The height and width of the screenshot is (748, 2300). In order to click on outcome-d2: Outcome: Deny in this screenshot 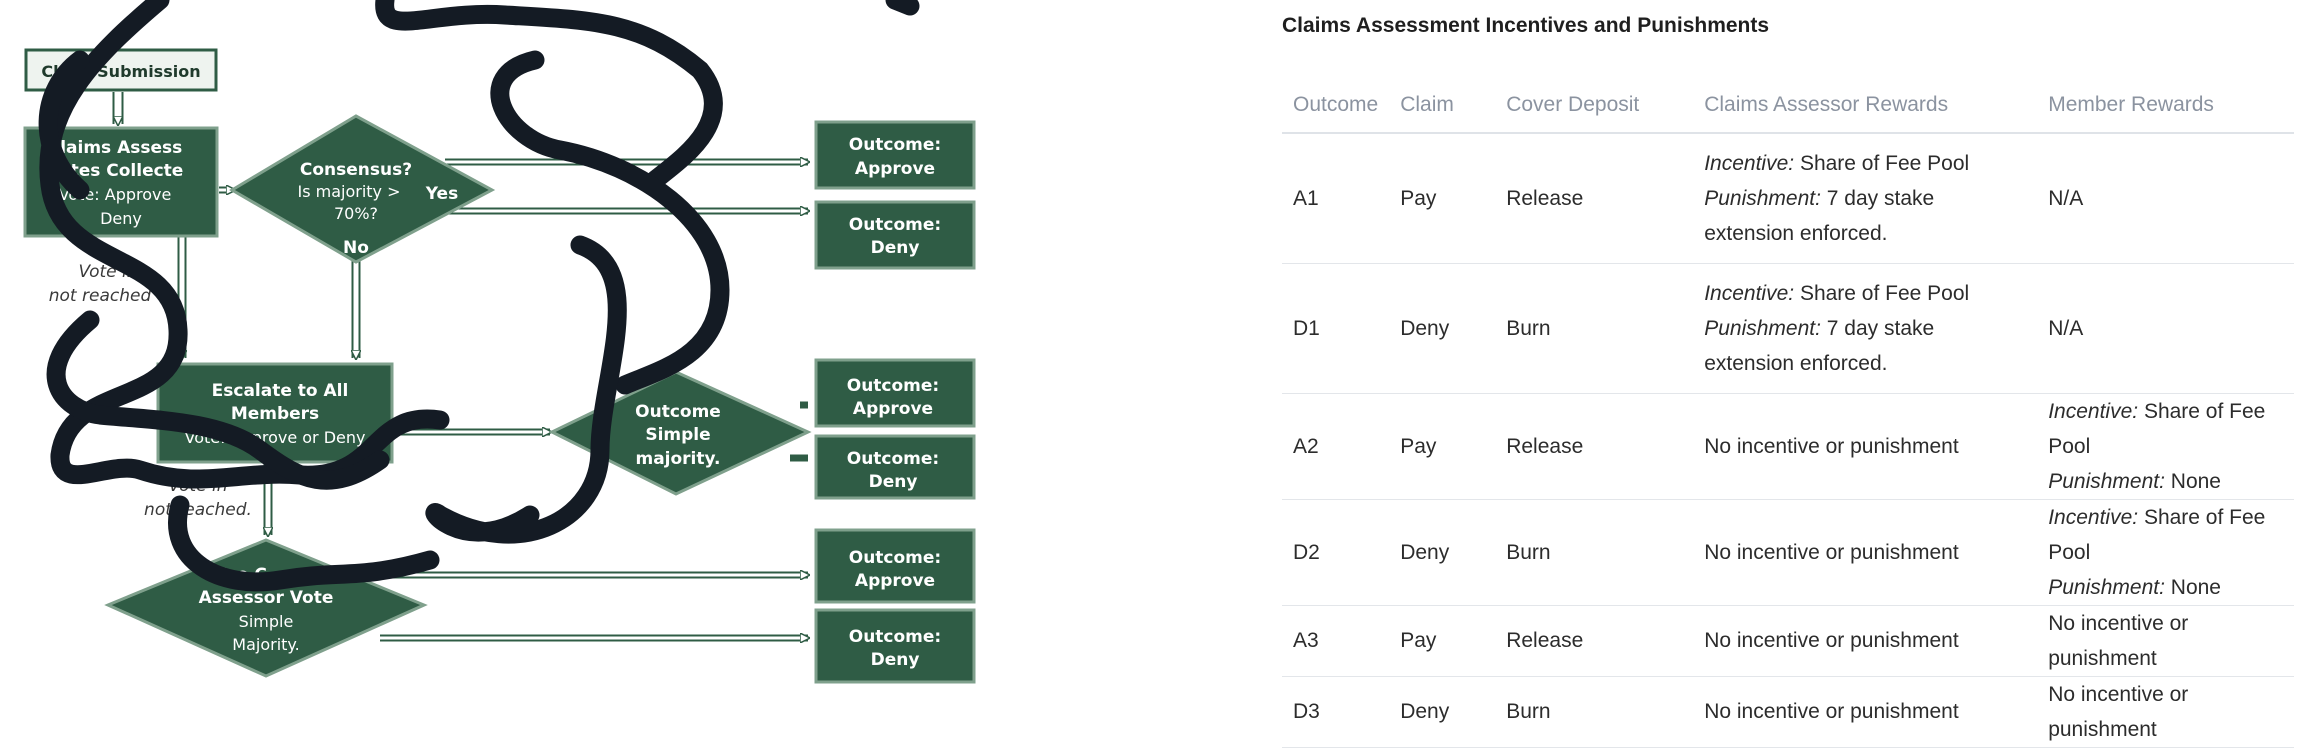, I will do `click(895, 467)`.